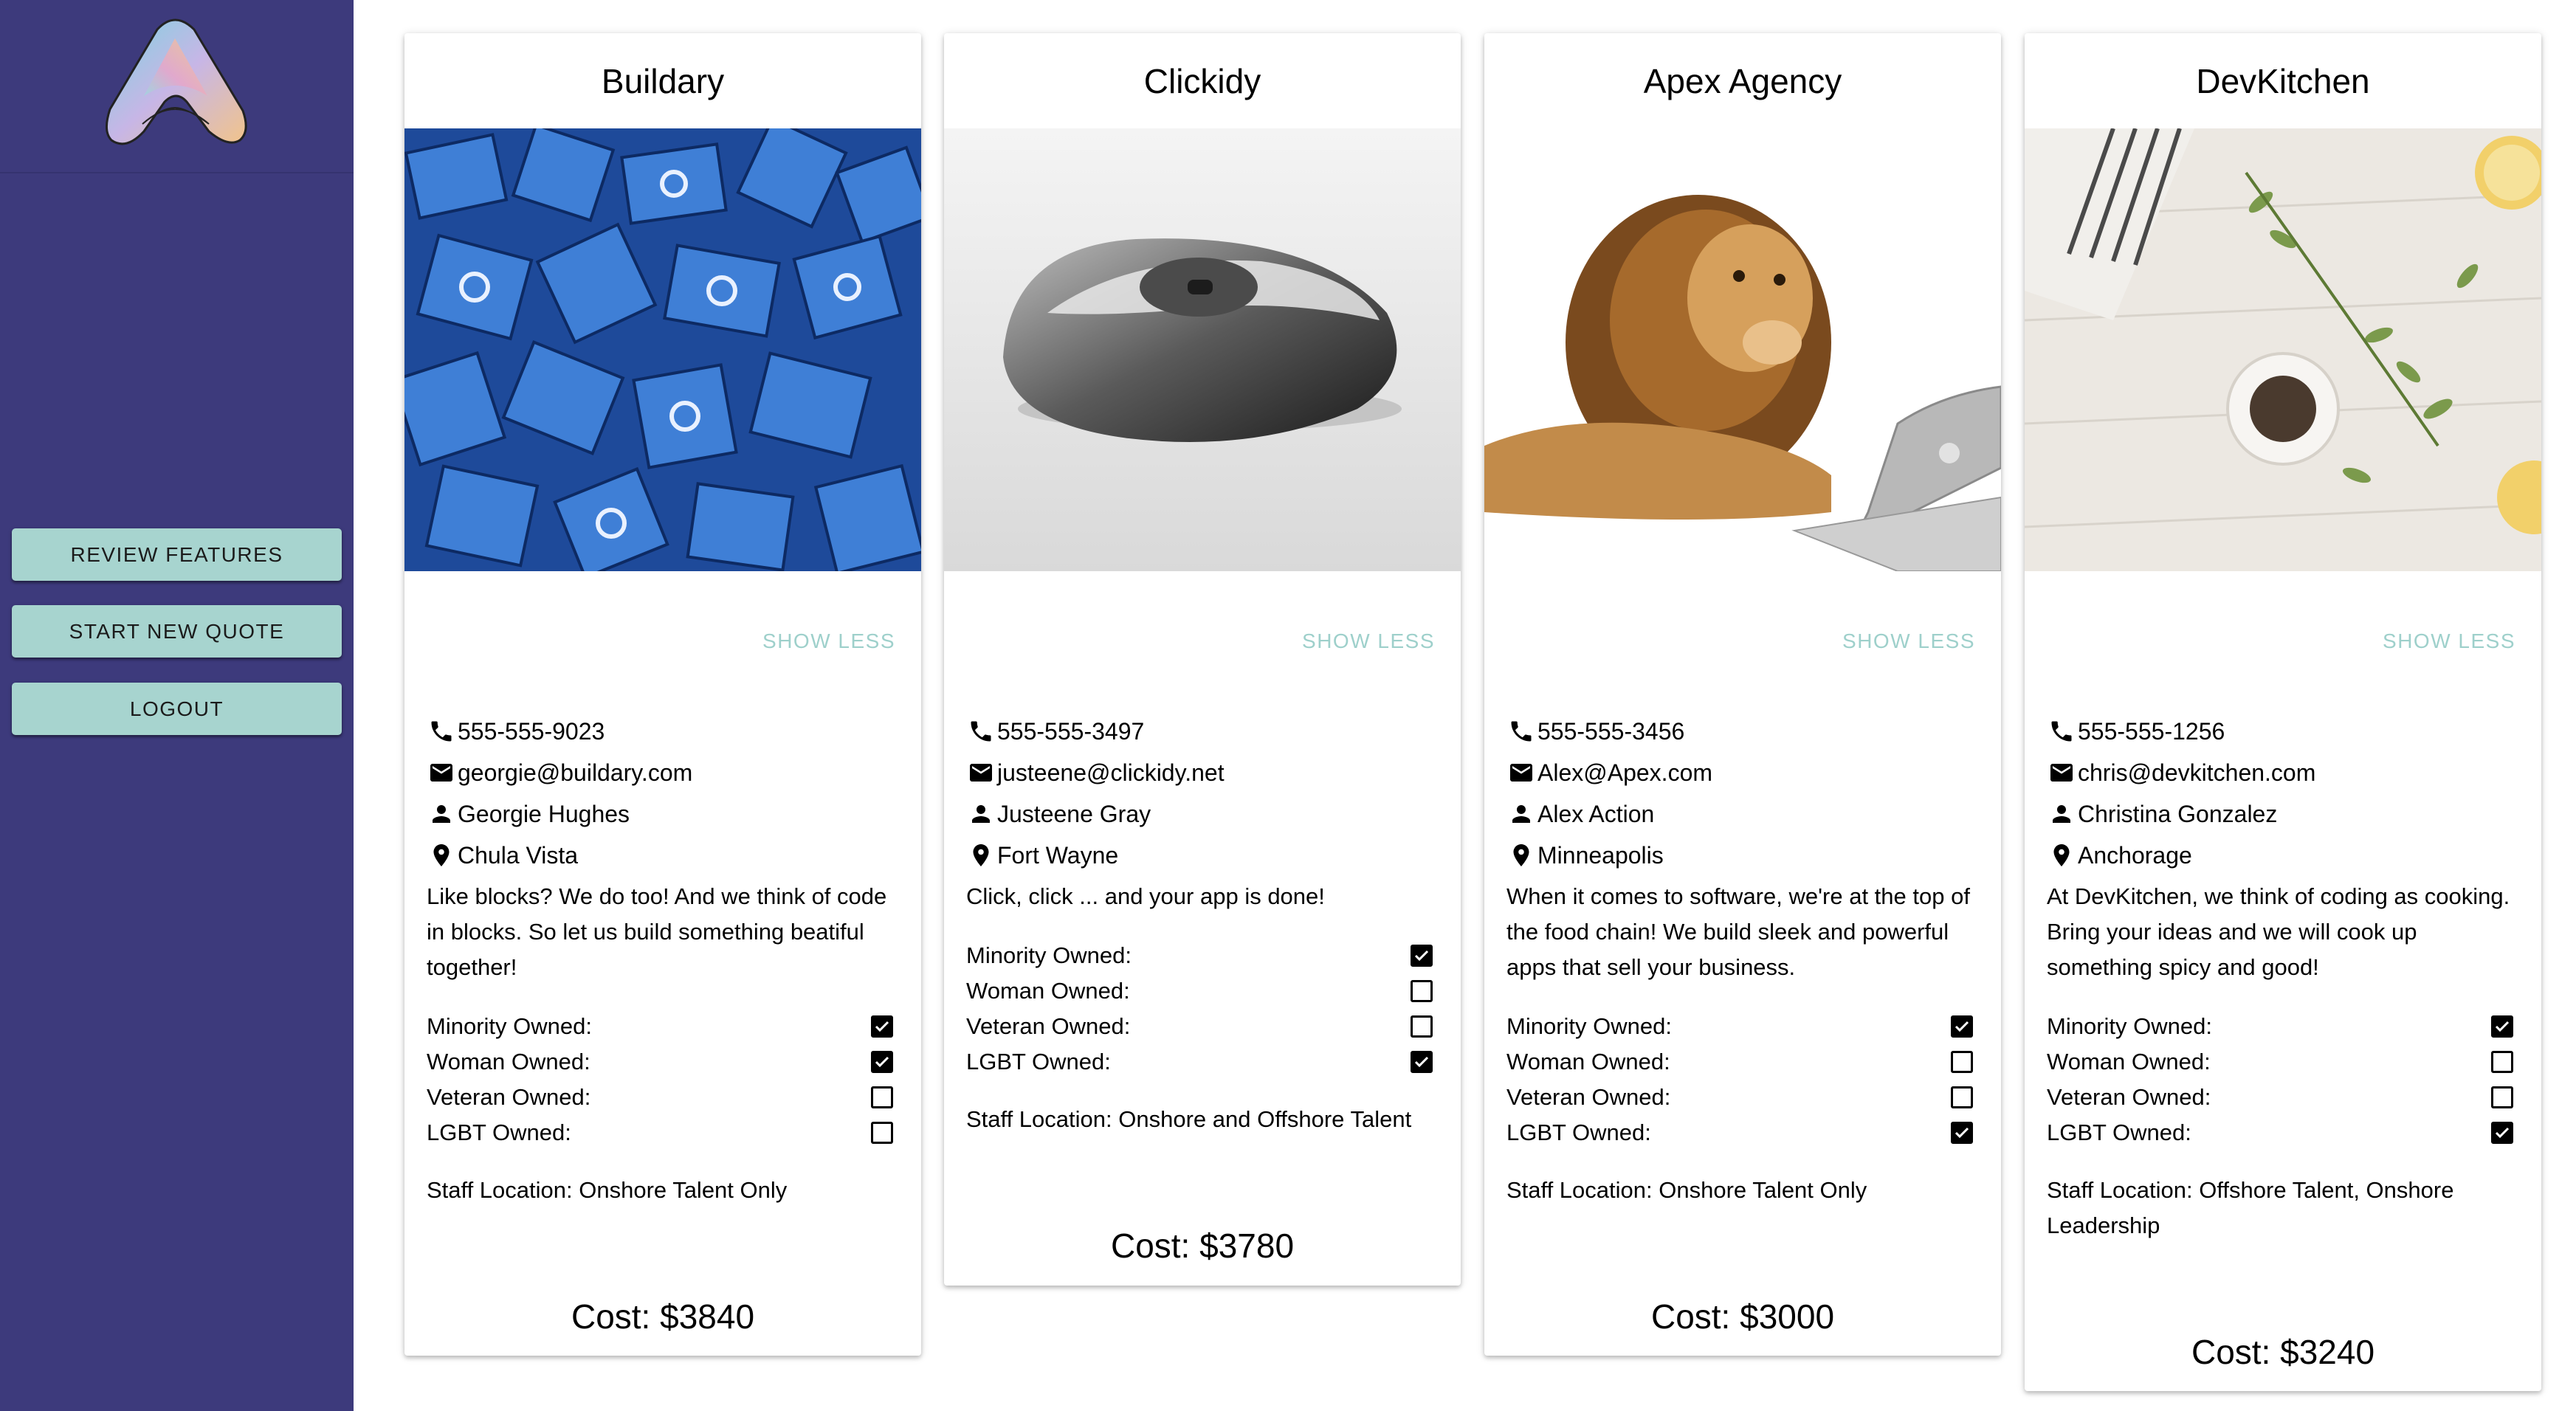 This screenshot has height=1411, width=2576. I want to click on app-logo, so click(177, 81).